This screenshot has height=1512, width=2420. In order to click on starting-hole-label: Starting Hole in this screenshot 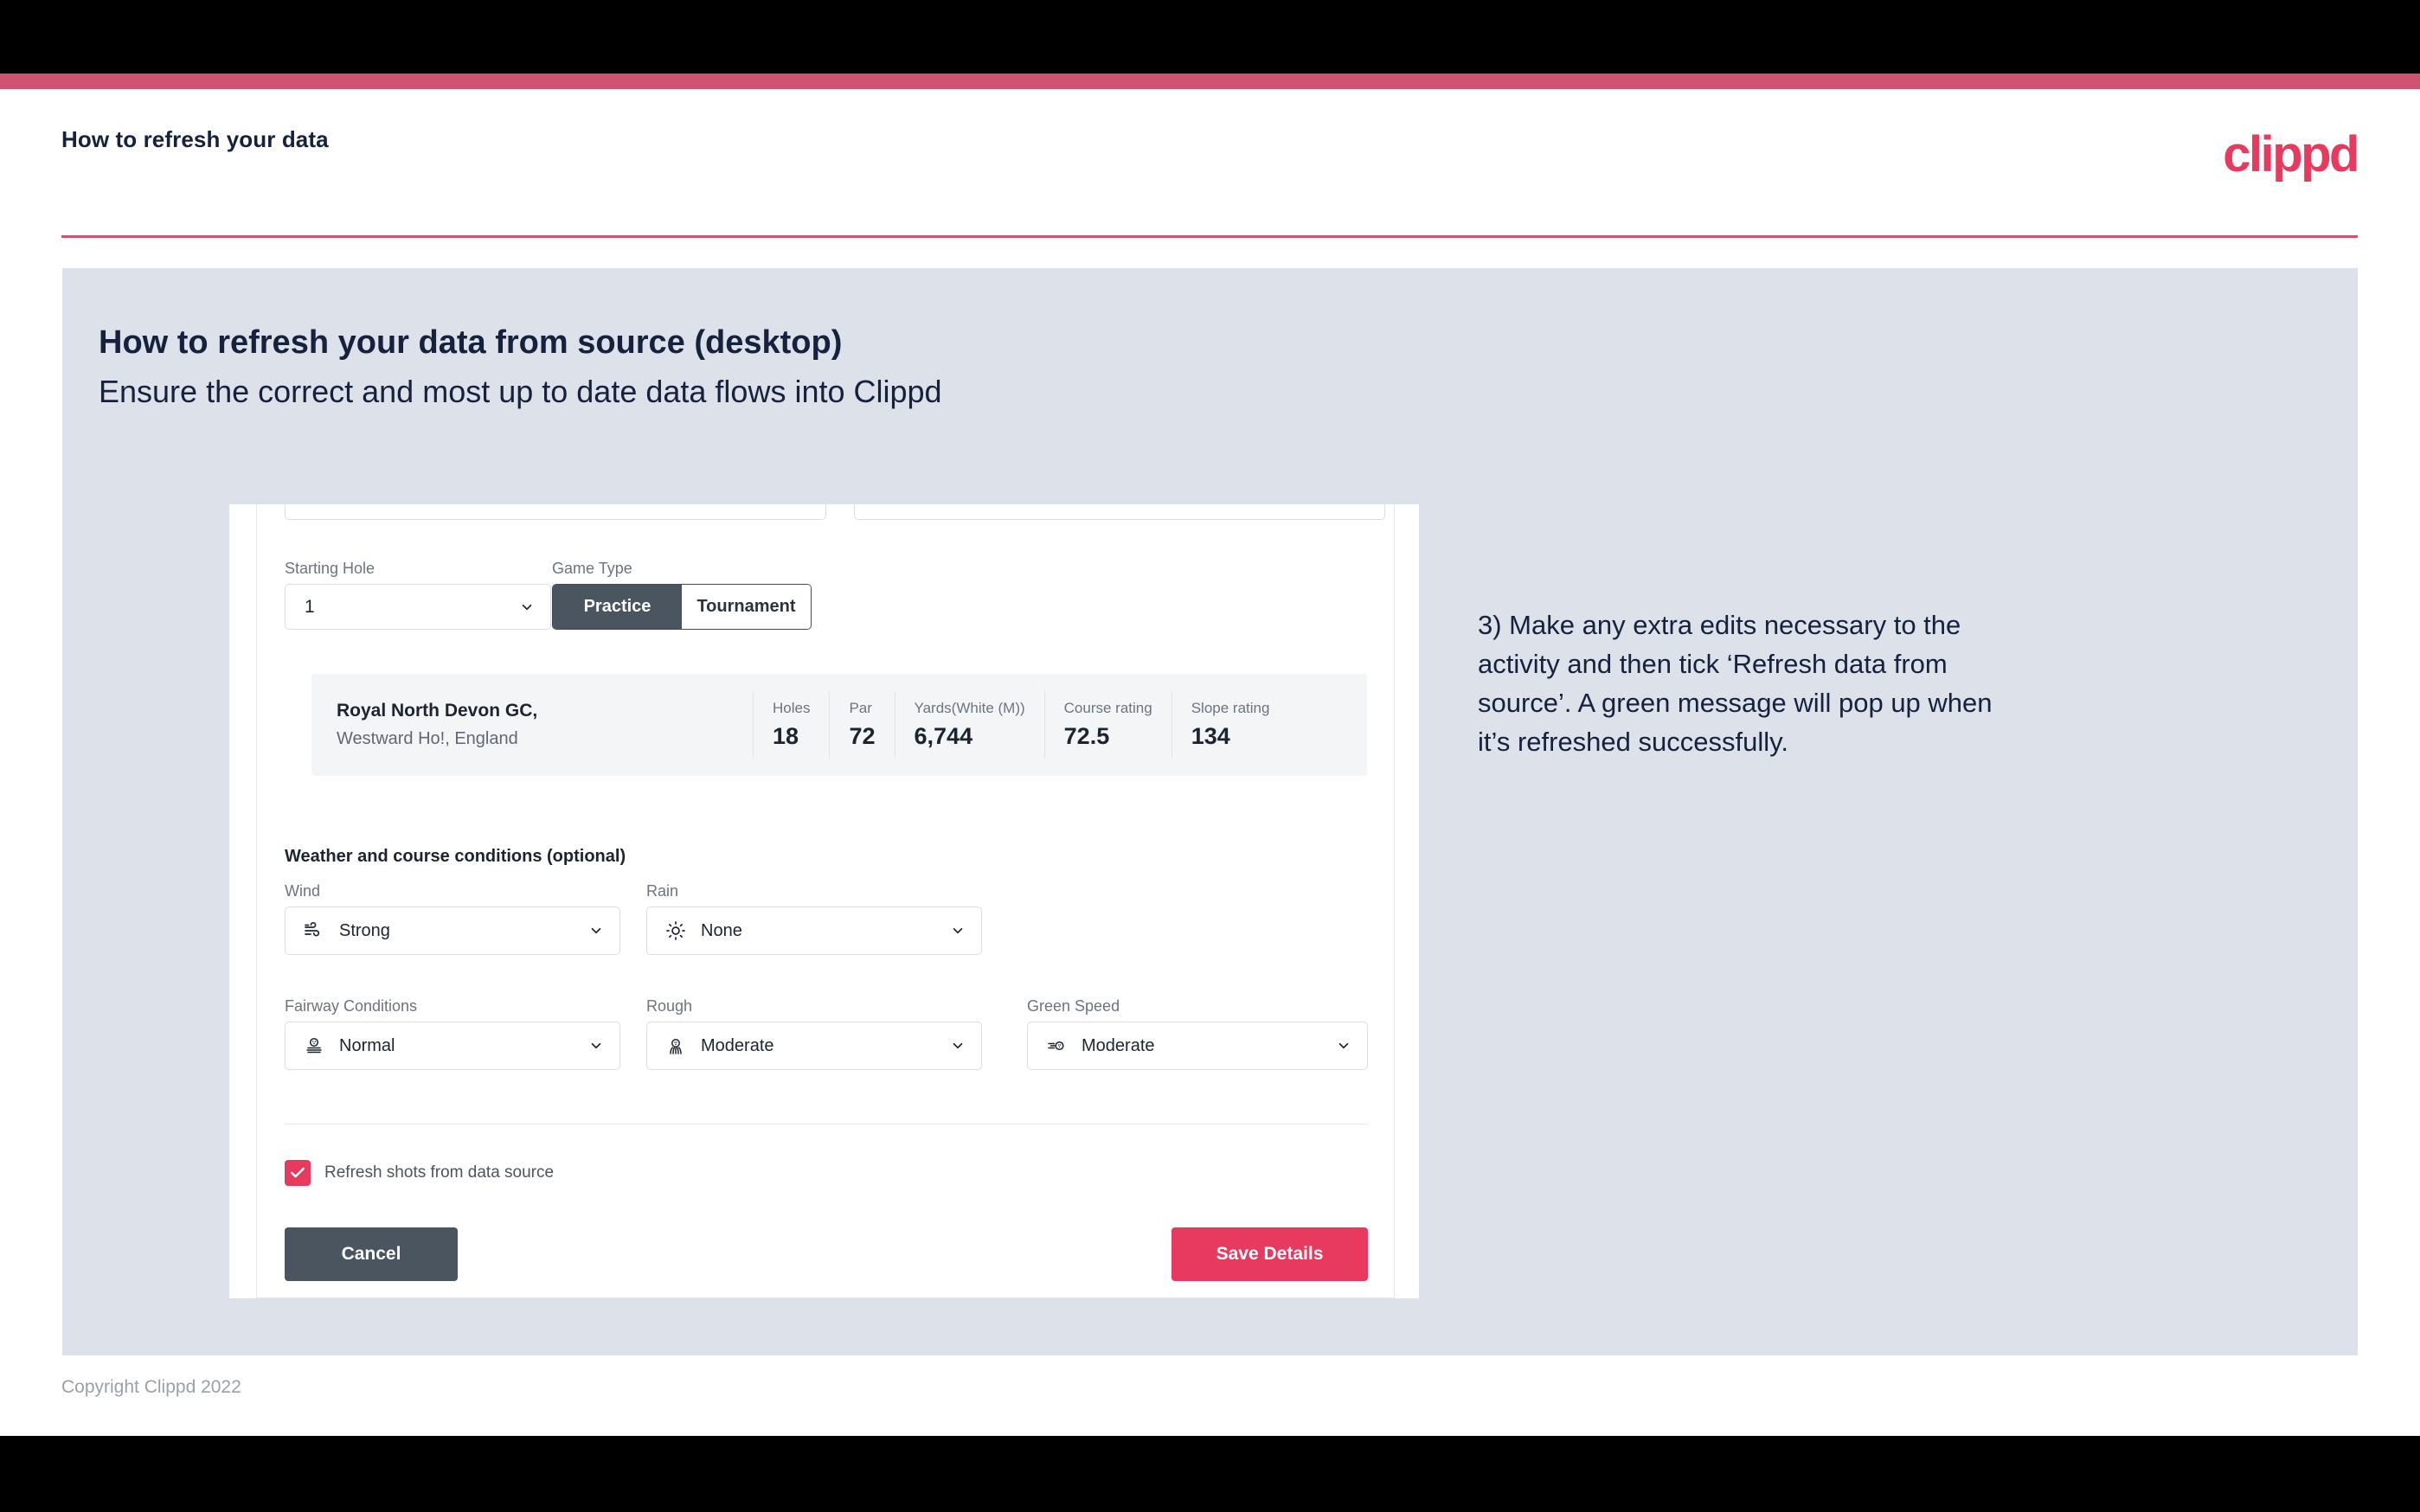, I will do `click(330, 568)`.